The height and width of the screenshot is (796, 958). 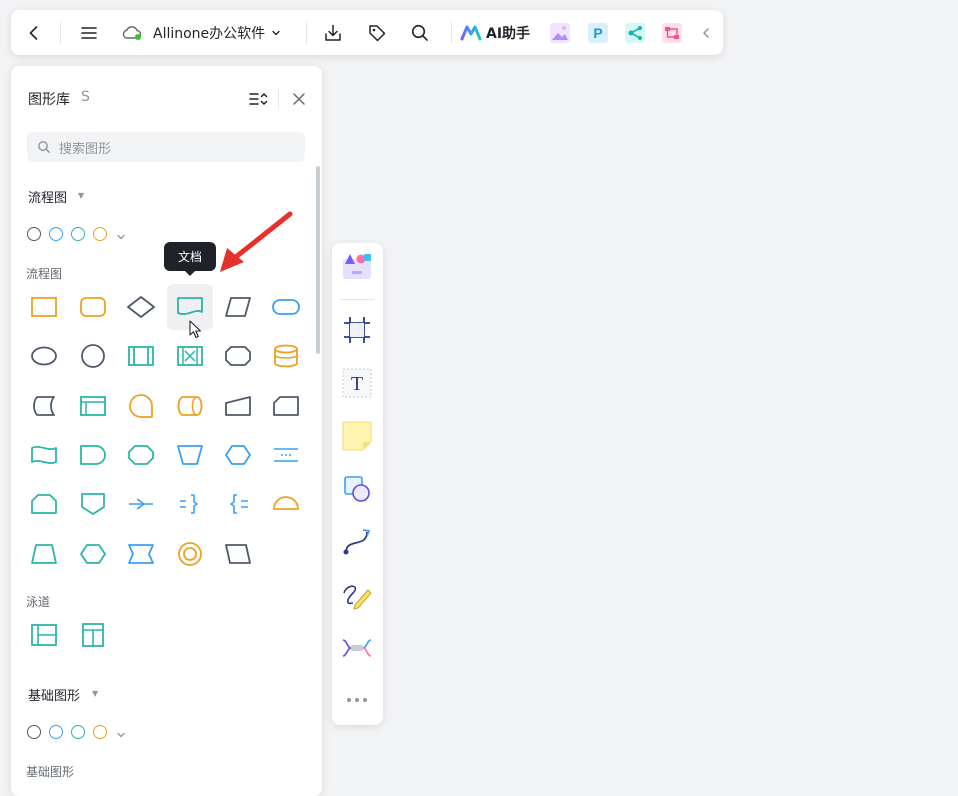 I want to click on shape-database, so click(x=286, y=356).